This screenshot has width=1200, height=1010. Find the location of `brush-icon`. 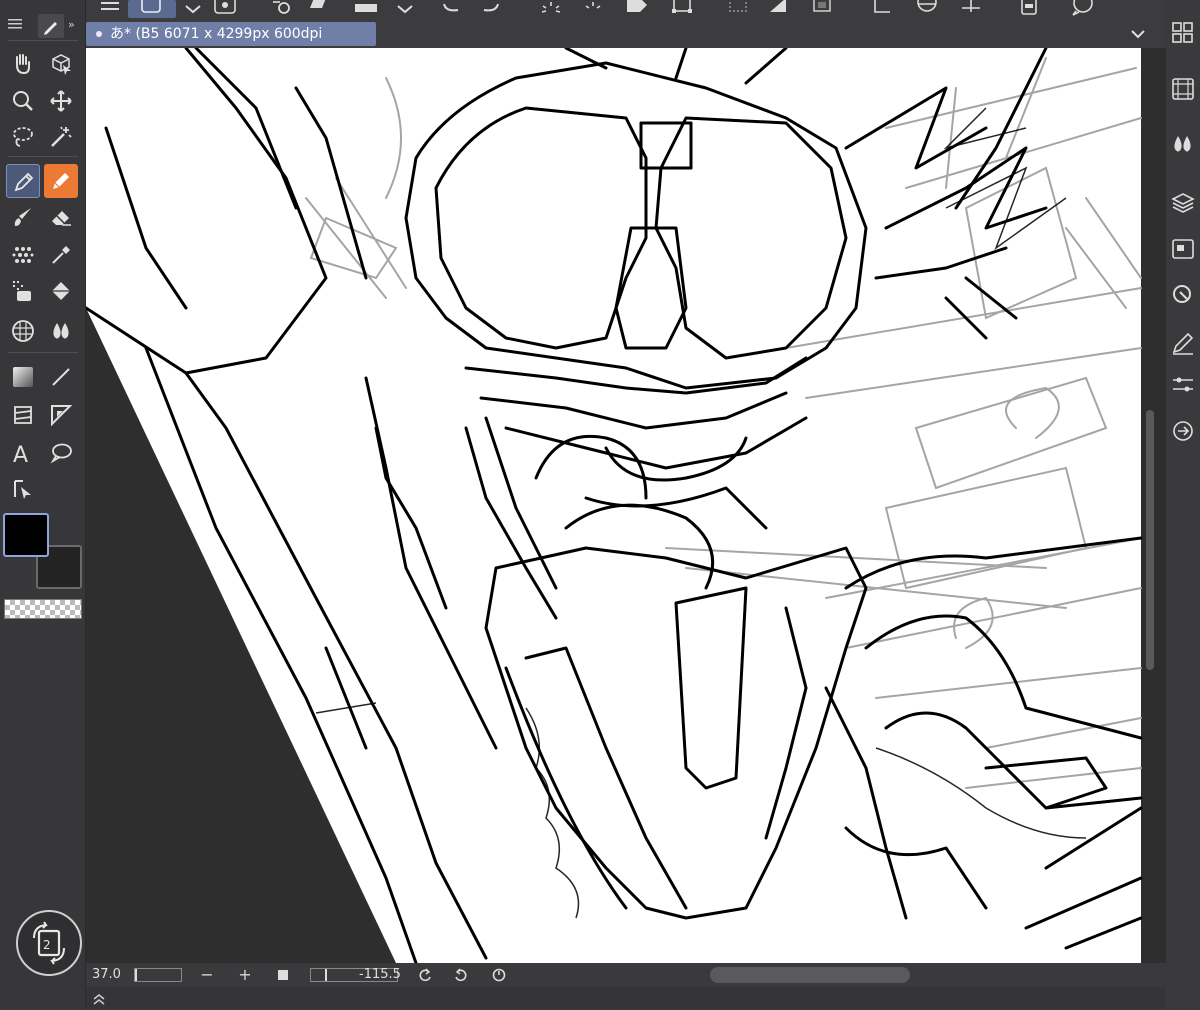

brush-icon is located at coordinates (23, 217).